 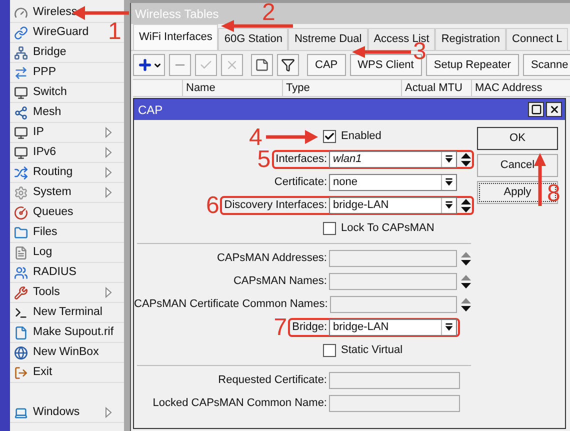 What do you see at coordinates (517, 165) in the screenshot?
I see `dialog-button: Cancel` at bounding box center [517, 165].